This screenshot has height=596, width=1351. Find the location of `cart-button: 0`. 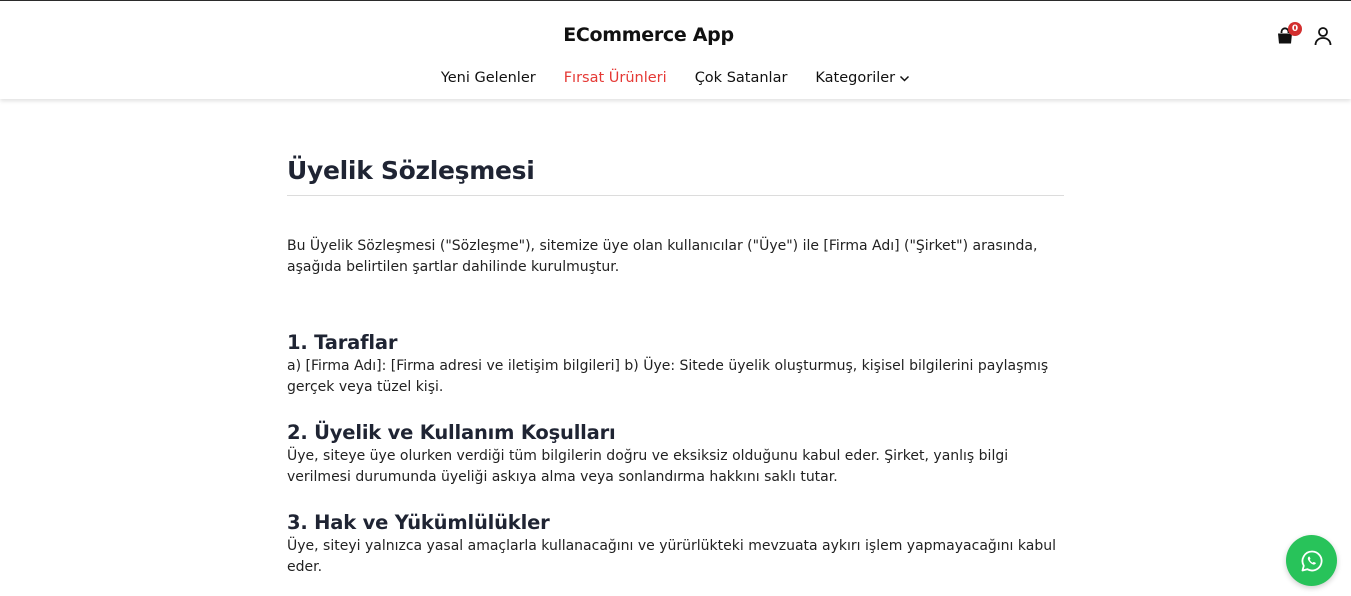

cart-button: 0 is located at coordinates (1288, 34).